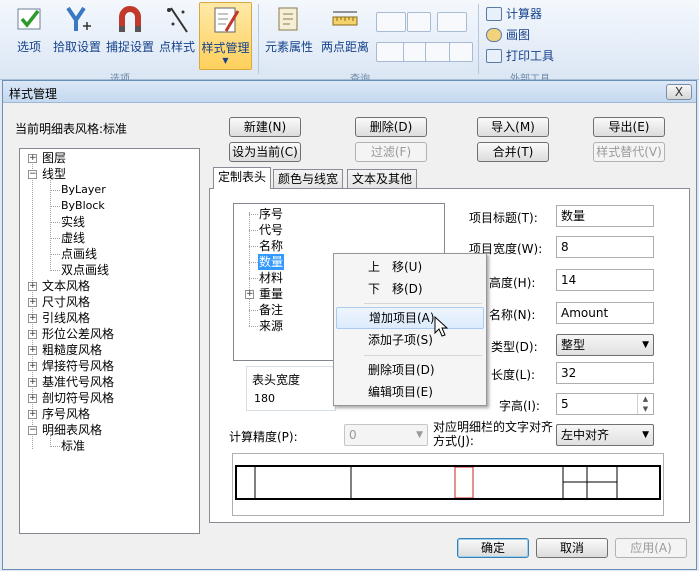 The image size is (699, 571). I want to click on delete-button: 删除(D), so click(391, 127).